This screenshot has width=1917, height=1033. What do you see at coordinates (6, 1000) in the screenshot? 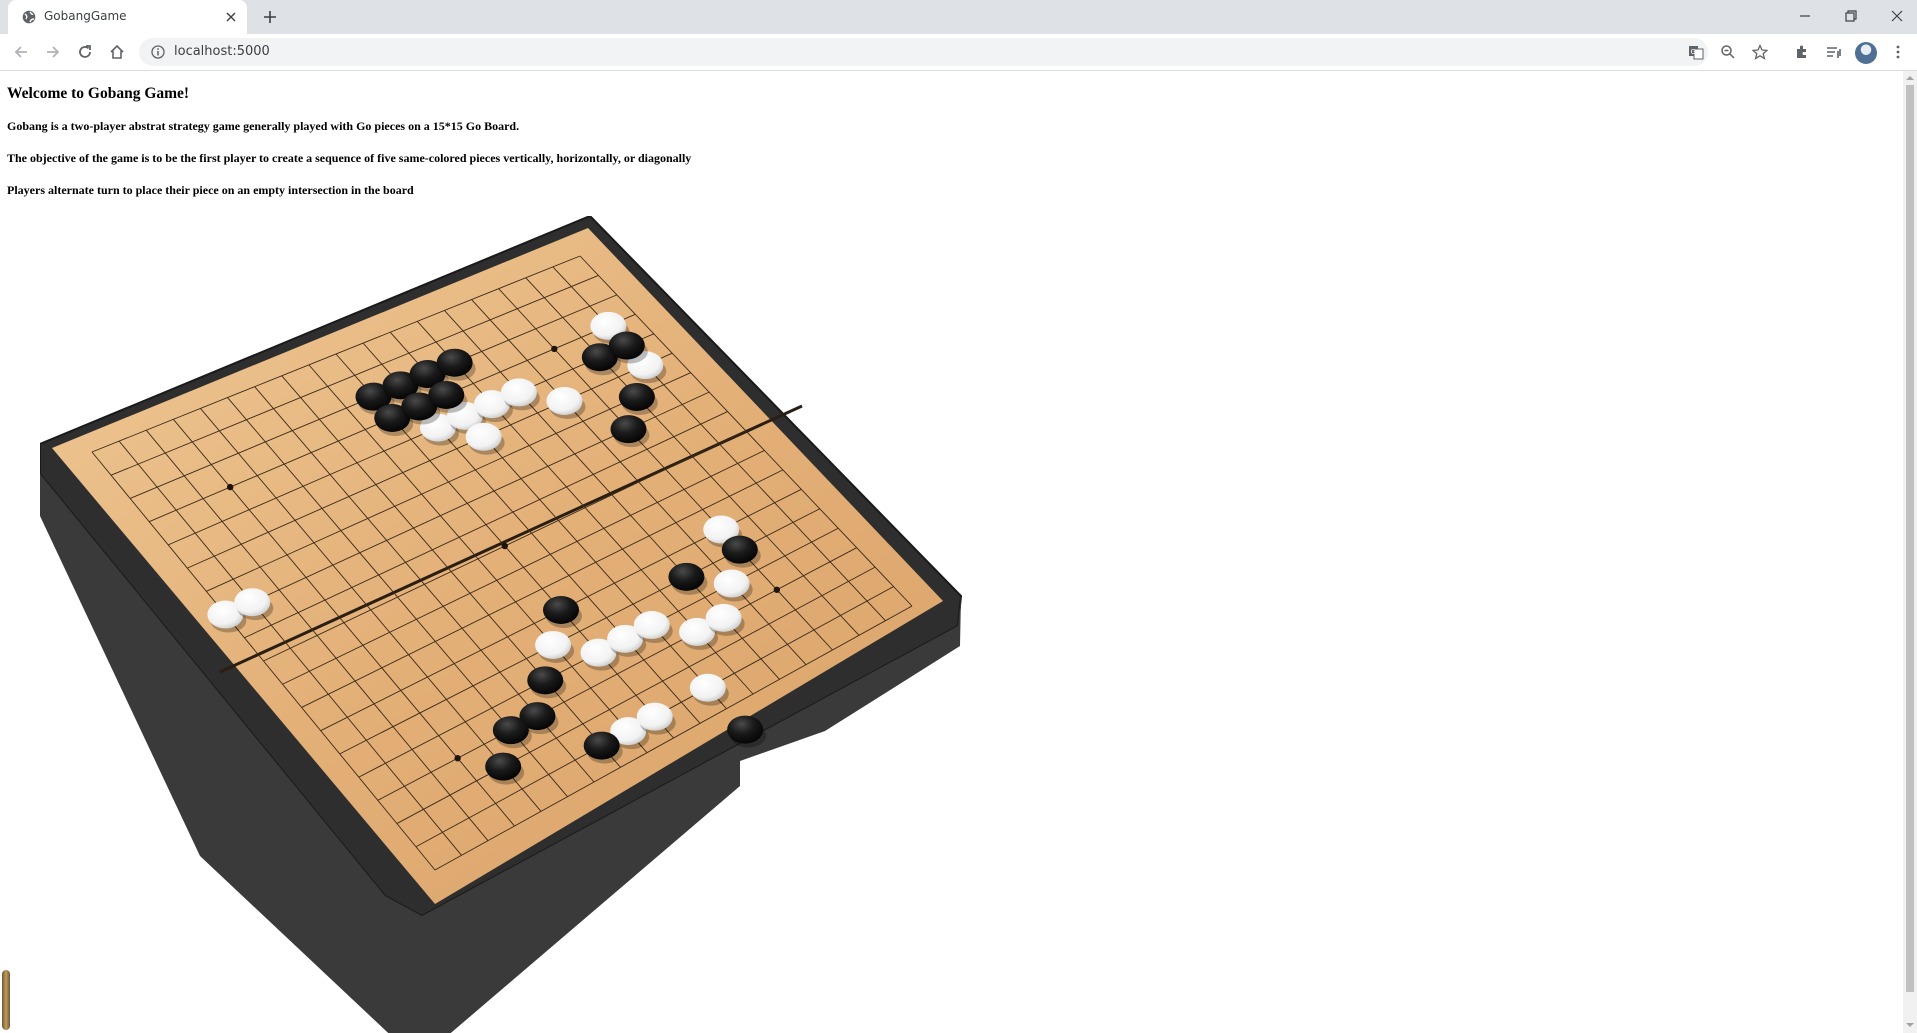
I see `left-edge-strip` at bounding box center [6, 1000].